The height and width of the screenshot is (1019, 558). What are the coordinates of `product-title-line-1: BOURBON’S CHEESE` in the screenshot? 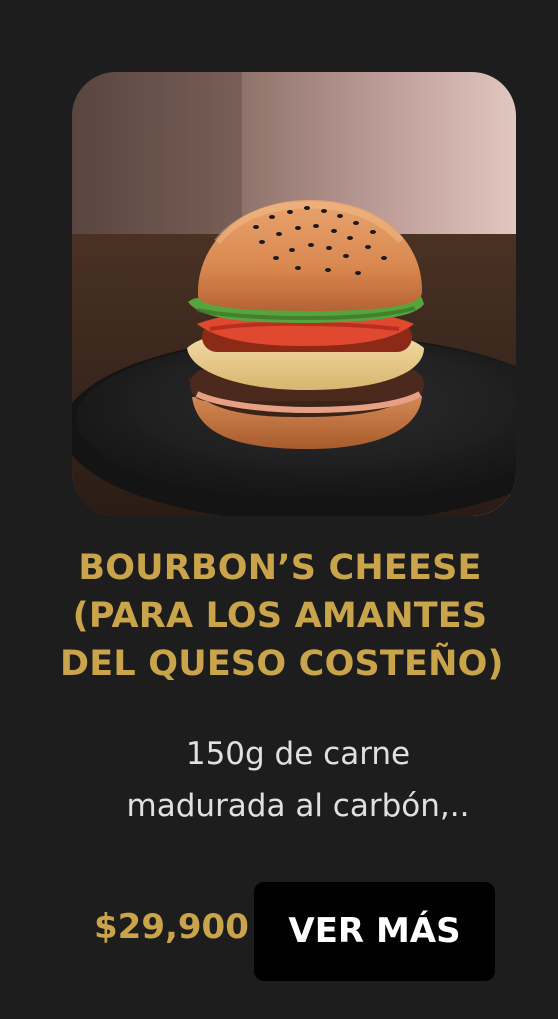 It's located at (280, 568).